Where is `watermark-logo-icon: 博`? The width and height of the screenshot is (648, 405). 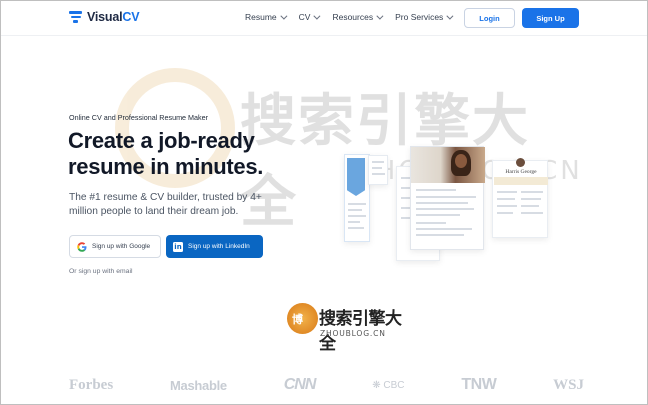
watermark-logo-icon: 博 is located at coordinates (302, 318).